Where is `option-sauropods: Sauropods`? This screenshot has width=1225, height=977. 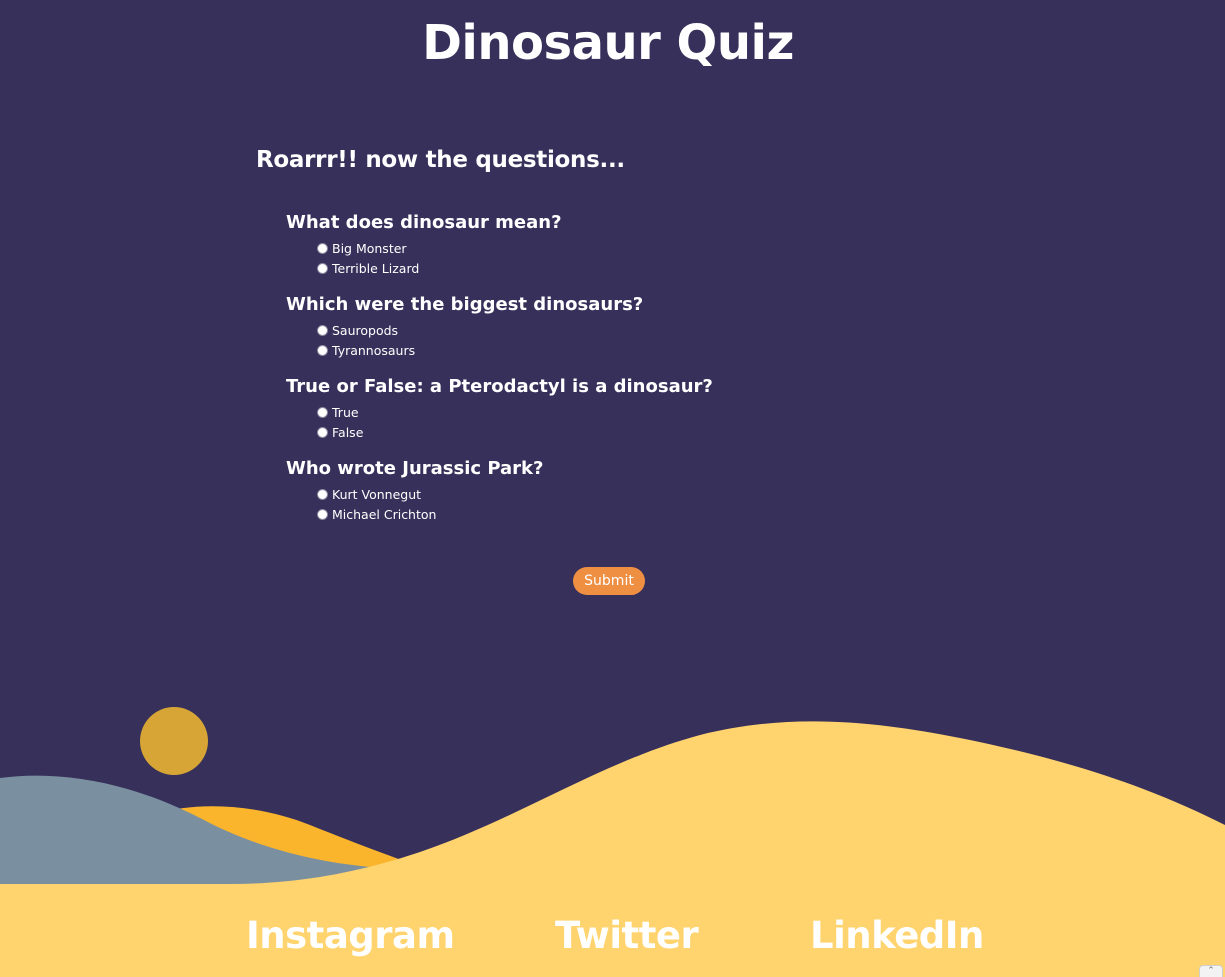 option-sauropods: Sauropods is located at coordinates (621, 330).